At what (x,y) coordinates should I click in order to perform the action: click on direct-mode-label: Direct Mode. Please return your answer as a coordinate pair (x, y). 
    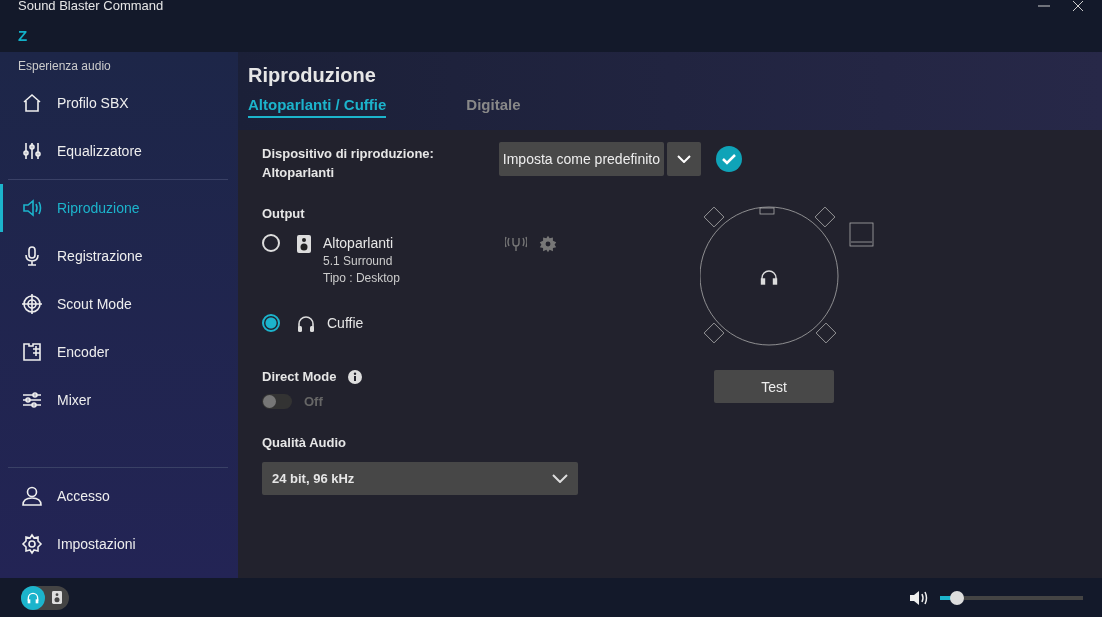
    Looking at the image, I should click on (299, 376).